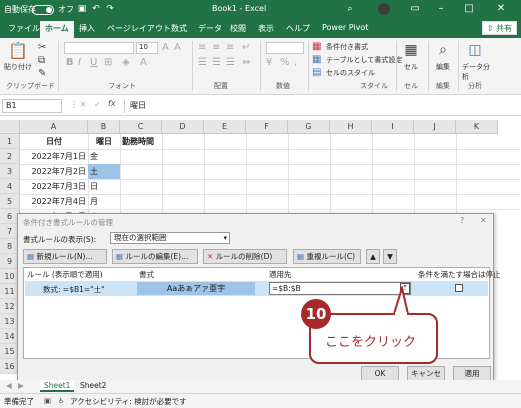 Image resolution: width=521 pixels, height=408 pixels. I want to click on conditional-format-icon: ▦, so click(316, 47).